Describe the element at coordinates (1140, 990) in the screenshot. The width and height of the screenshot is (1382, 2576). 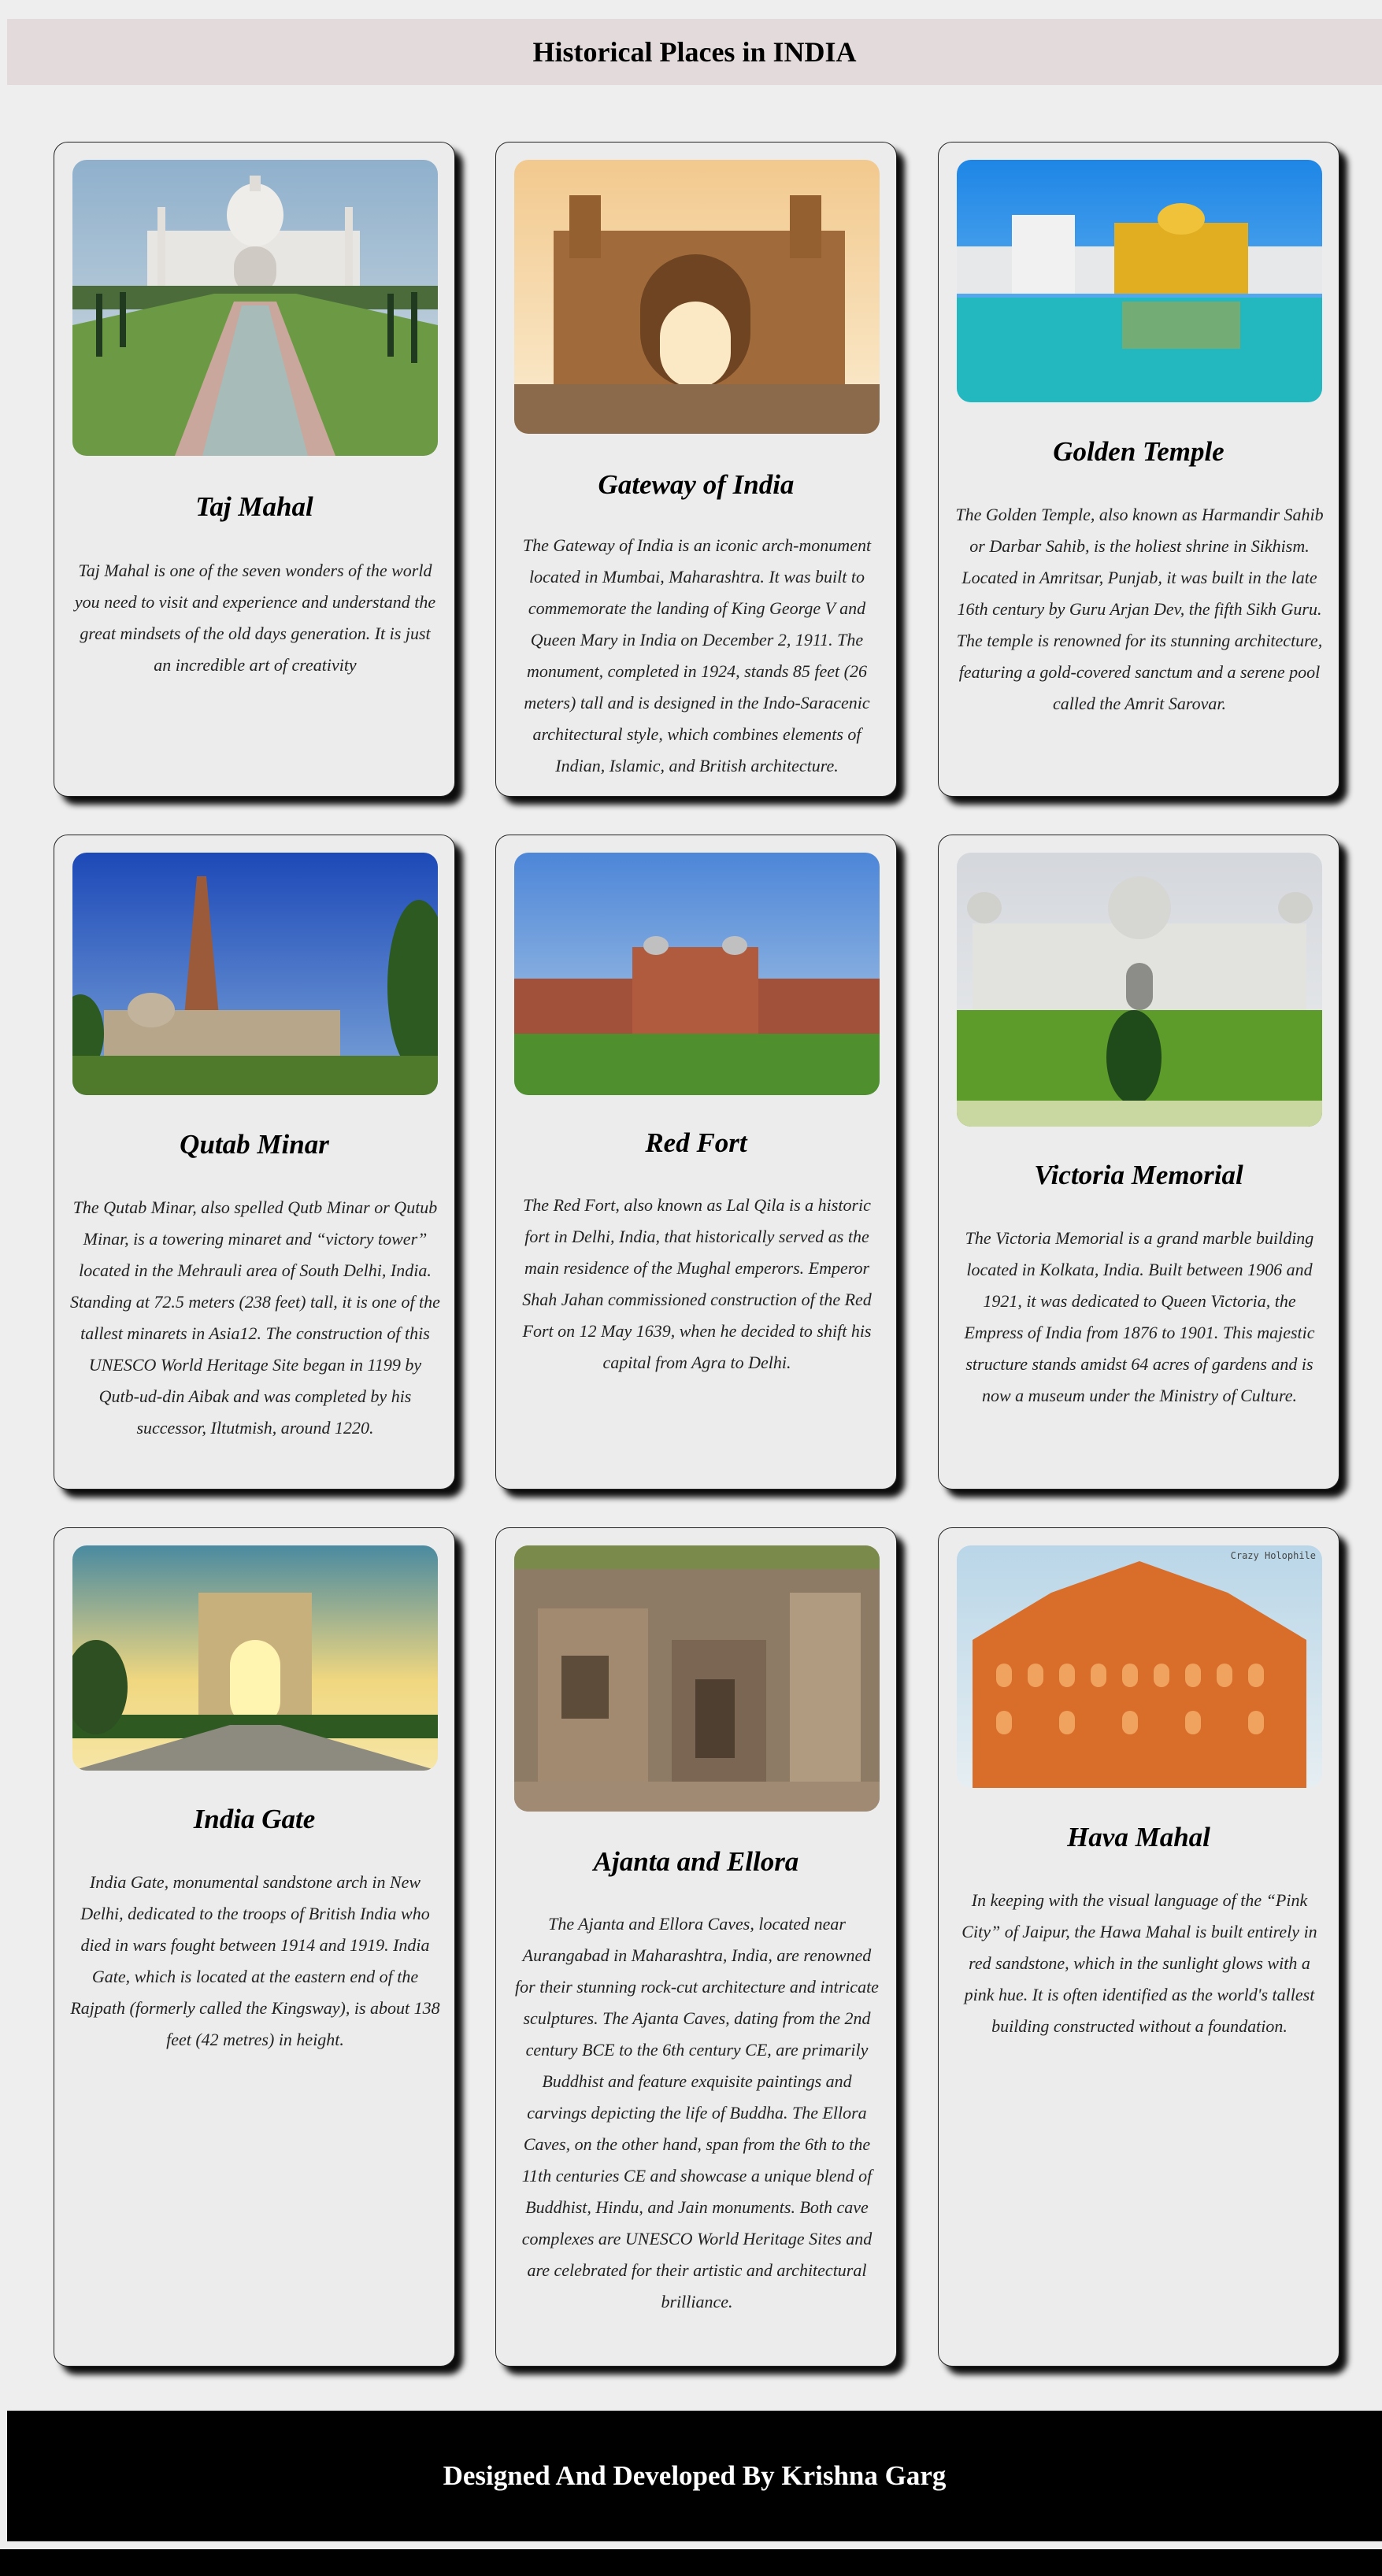
I see `victoria-memorial-image` at that location.